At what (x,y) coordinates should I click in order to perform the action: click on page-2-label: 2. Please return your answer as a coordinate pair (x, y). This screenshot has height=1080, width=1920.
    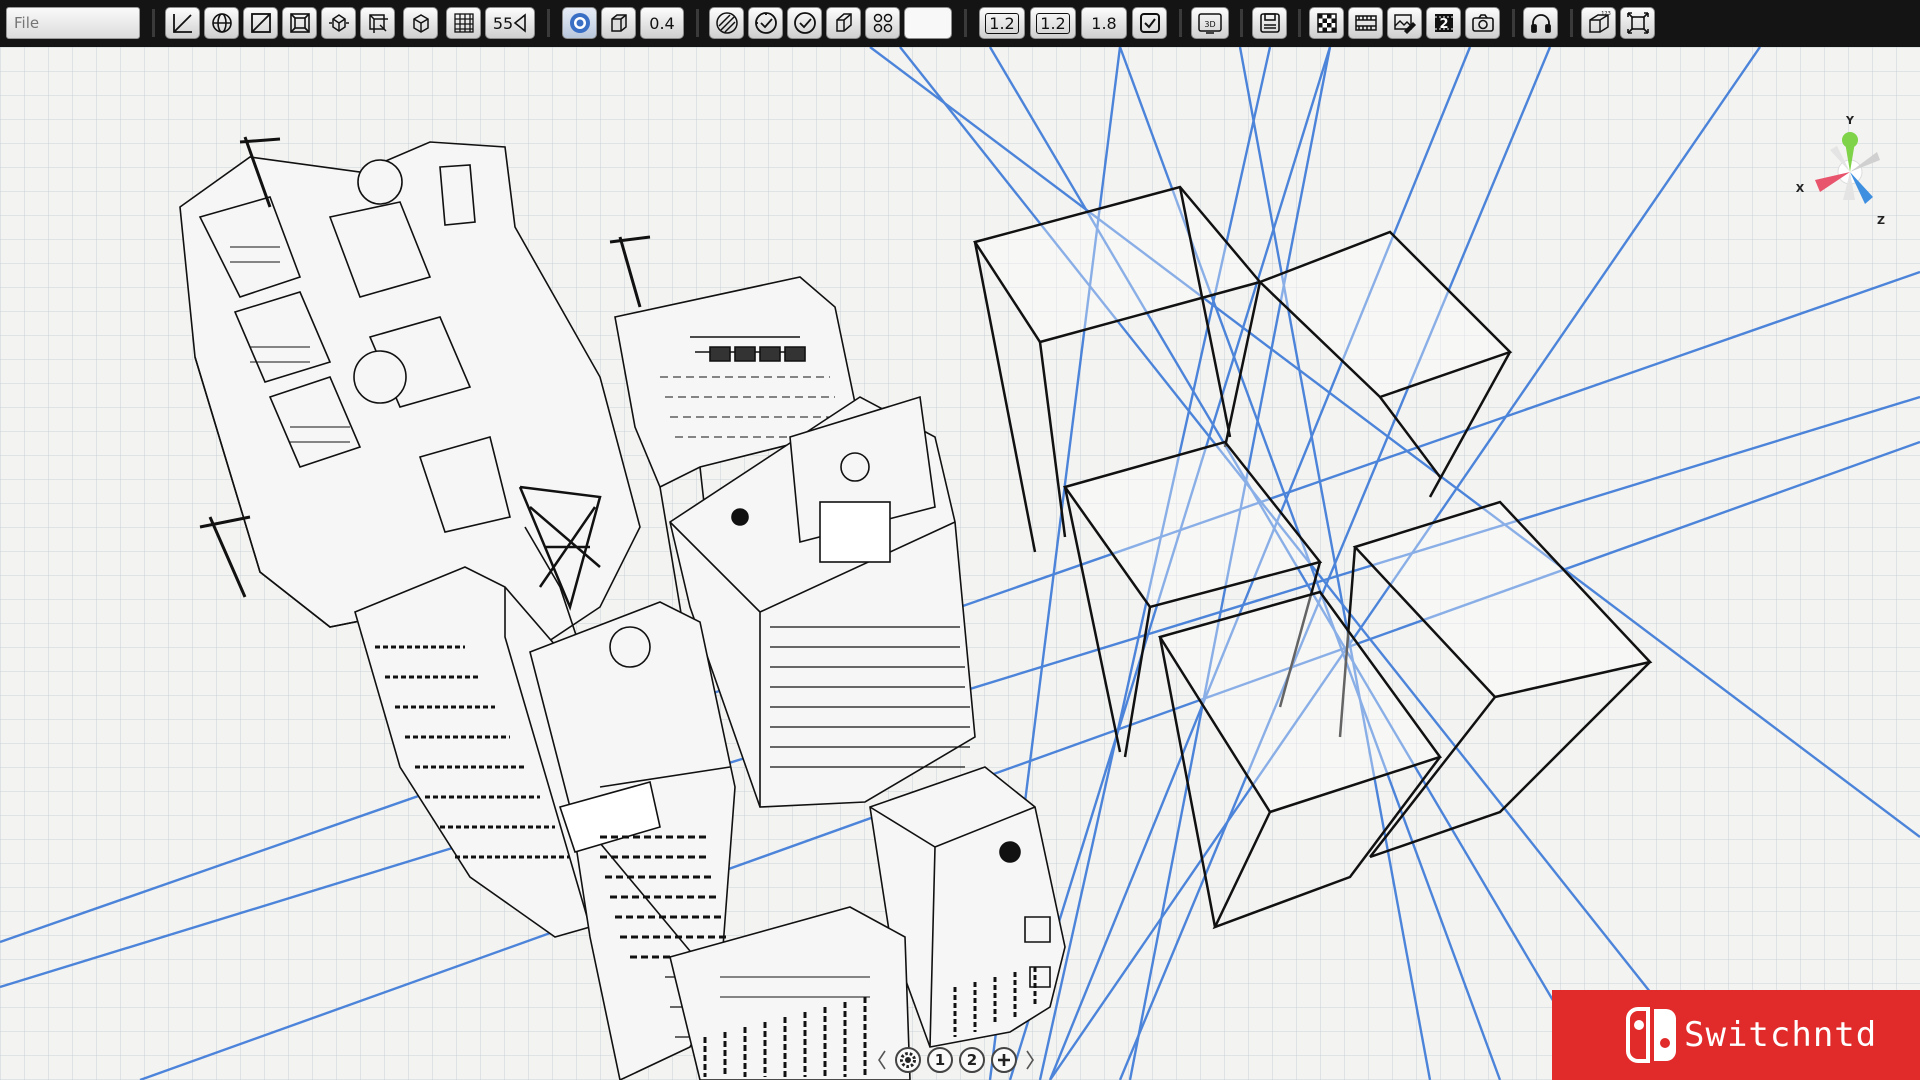
    Looking at the image, I should click on (972, 1060).